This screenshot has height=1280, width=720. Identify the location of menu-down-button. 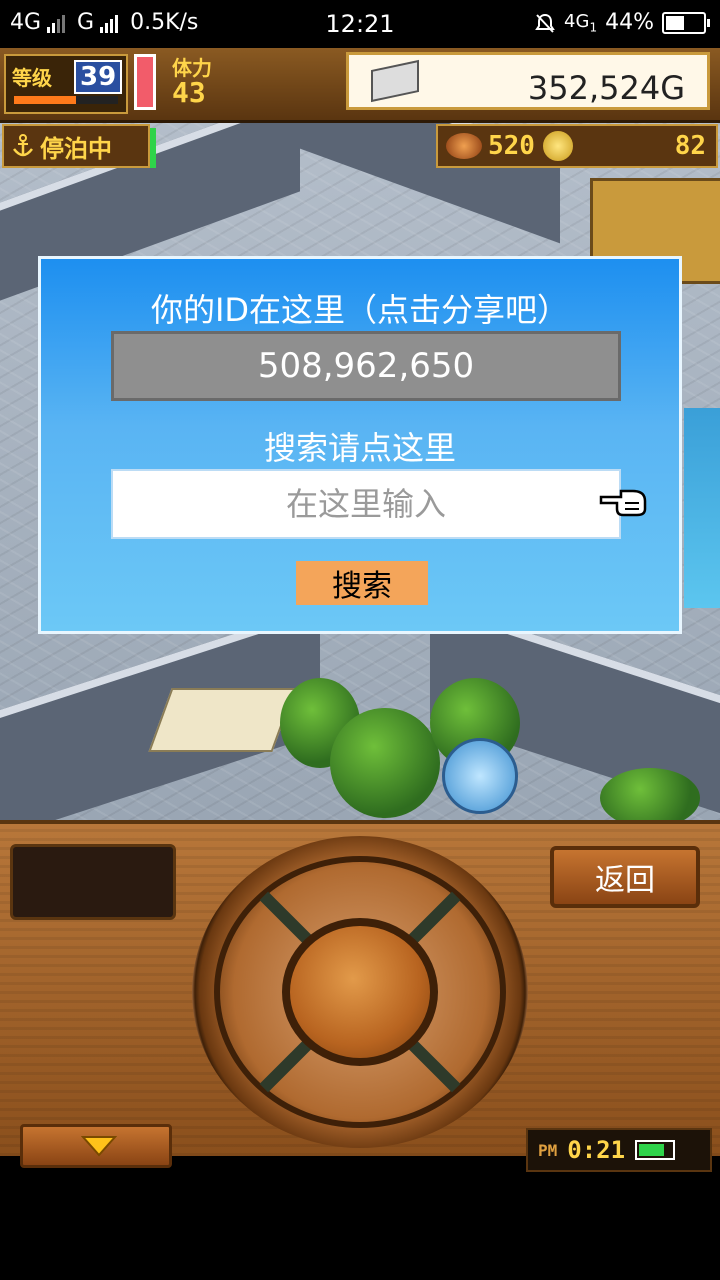
(96, 1146).